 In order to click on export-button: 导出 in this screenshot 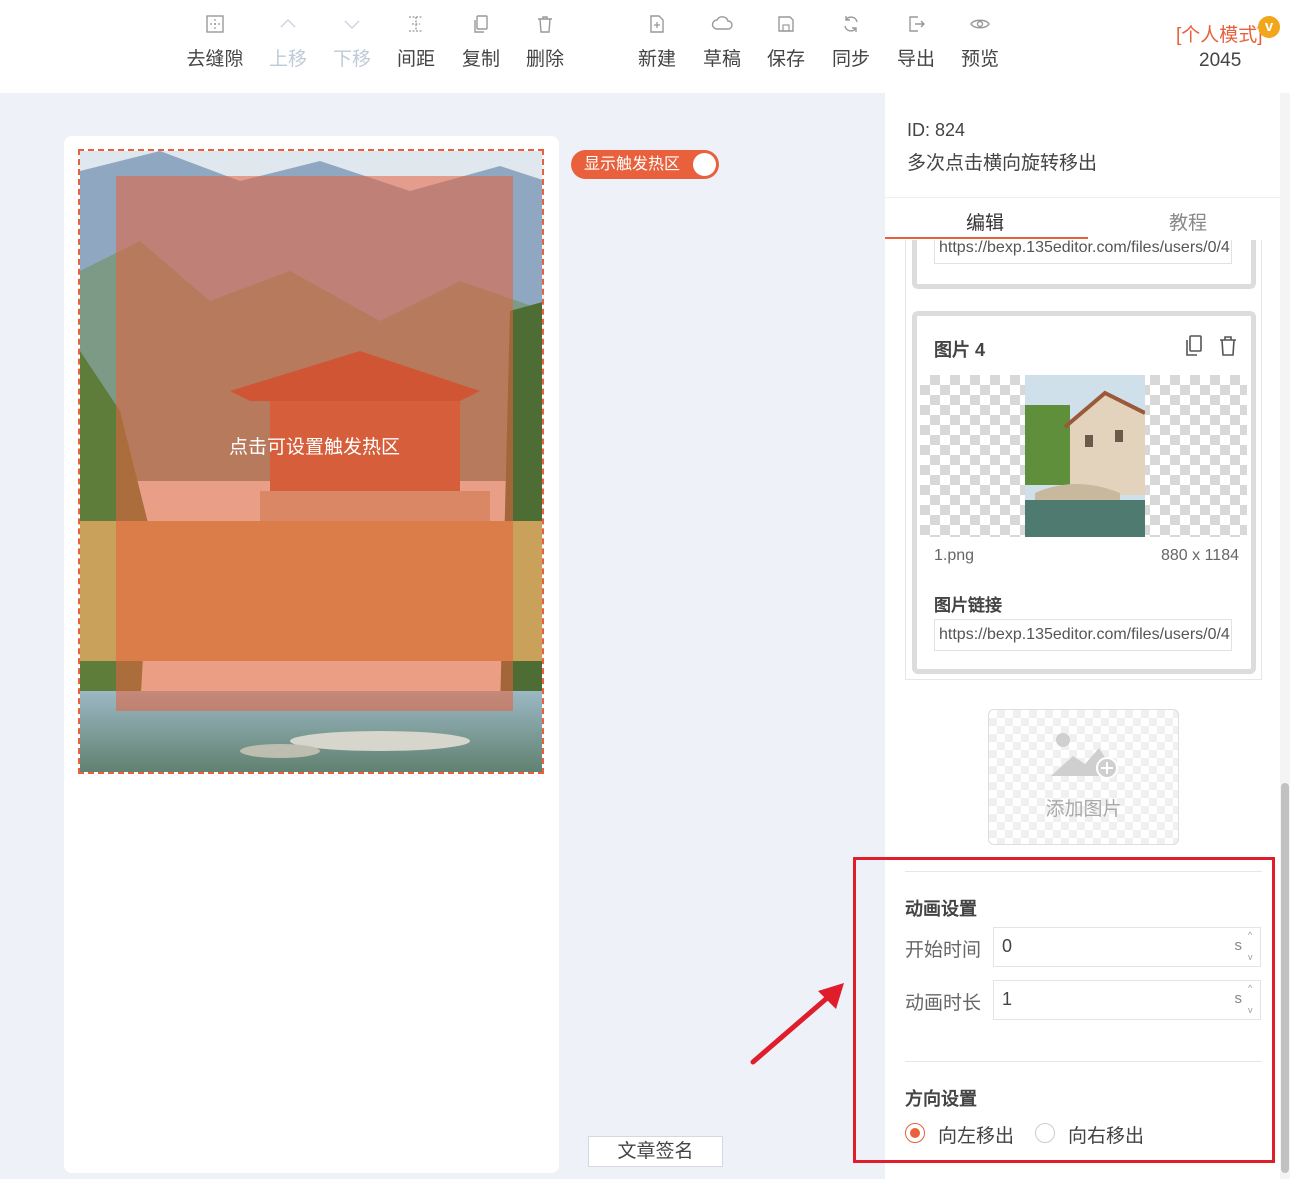, I will do `click(916, 42)`.